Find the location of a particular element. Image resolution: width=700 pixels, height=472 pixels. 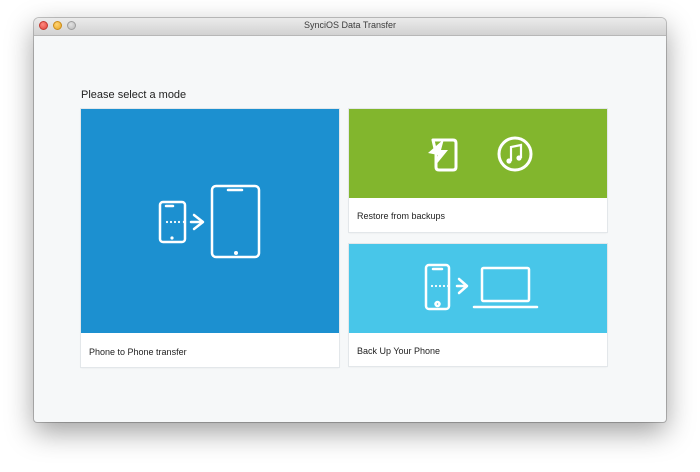

phone-to-computer-icon is located at coordinates (481, 287).